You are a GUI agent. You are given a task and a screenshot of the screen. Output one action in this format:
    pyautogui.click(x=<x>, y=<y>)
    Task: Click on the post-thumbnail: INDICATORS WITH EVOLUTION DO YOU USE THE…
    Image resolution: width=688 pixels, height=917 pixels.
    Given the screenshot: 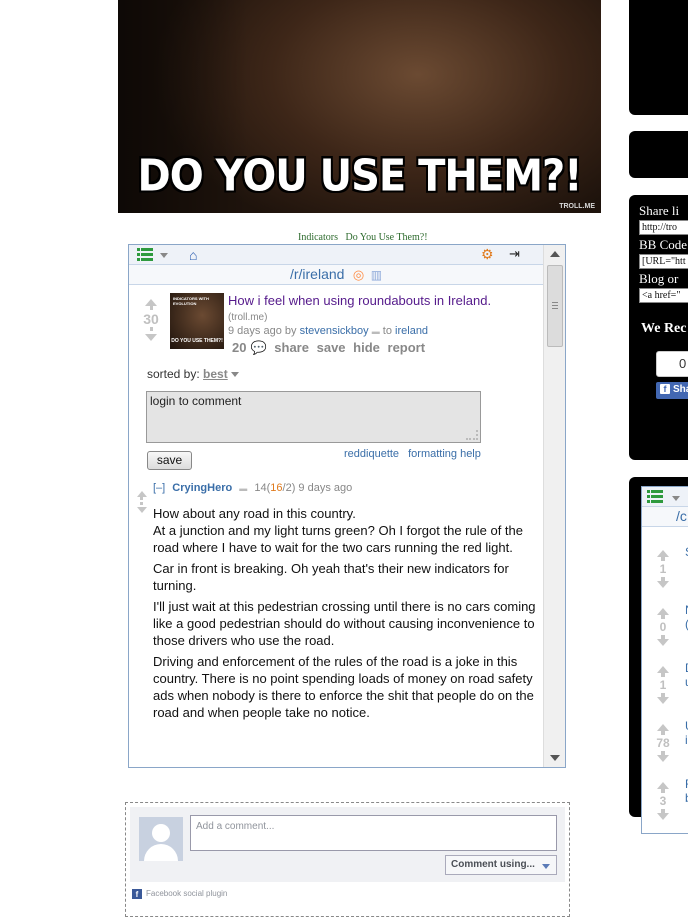 What is the action you would take?
    pyautogui.click(x=197, y=321)
    